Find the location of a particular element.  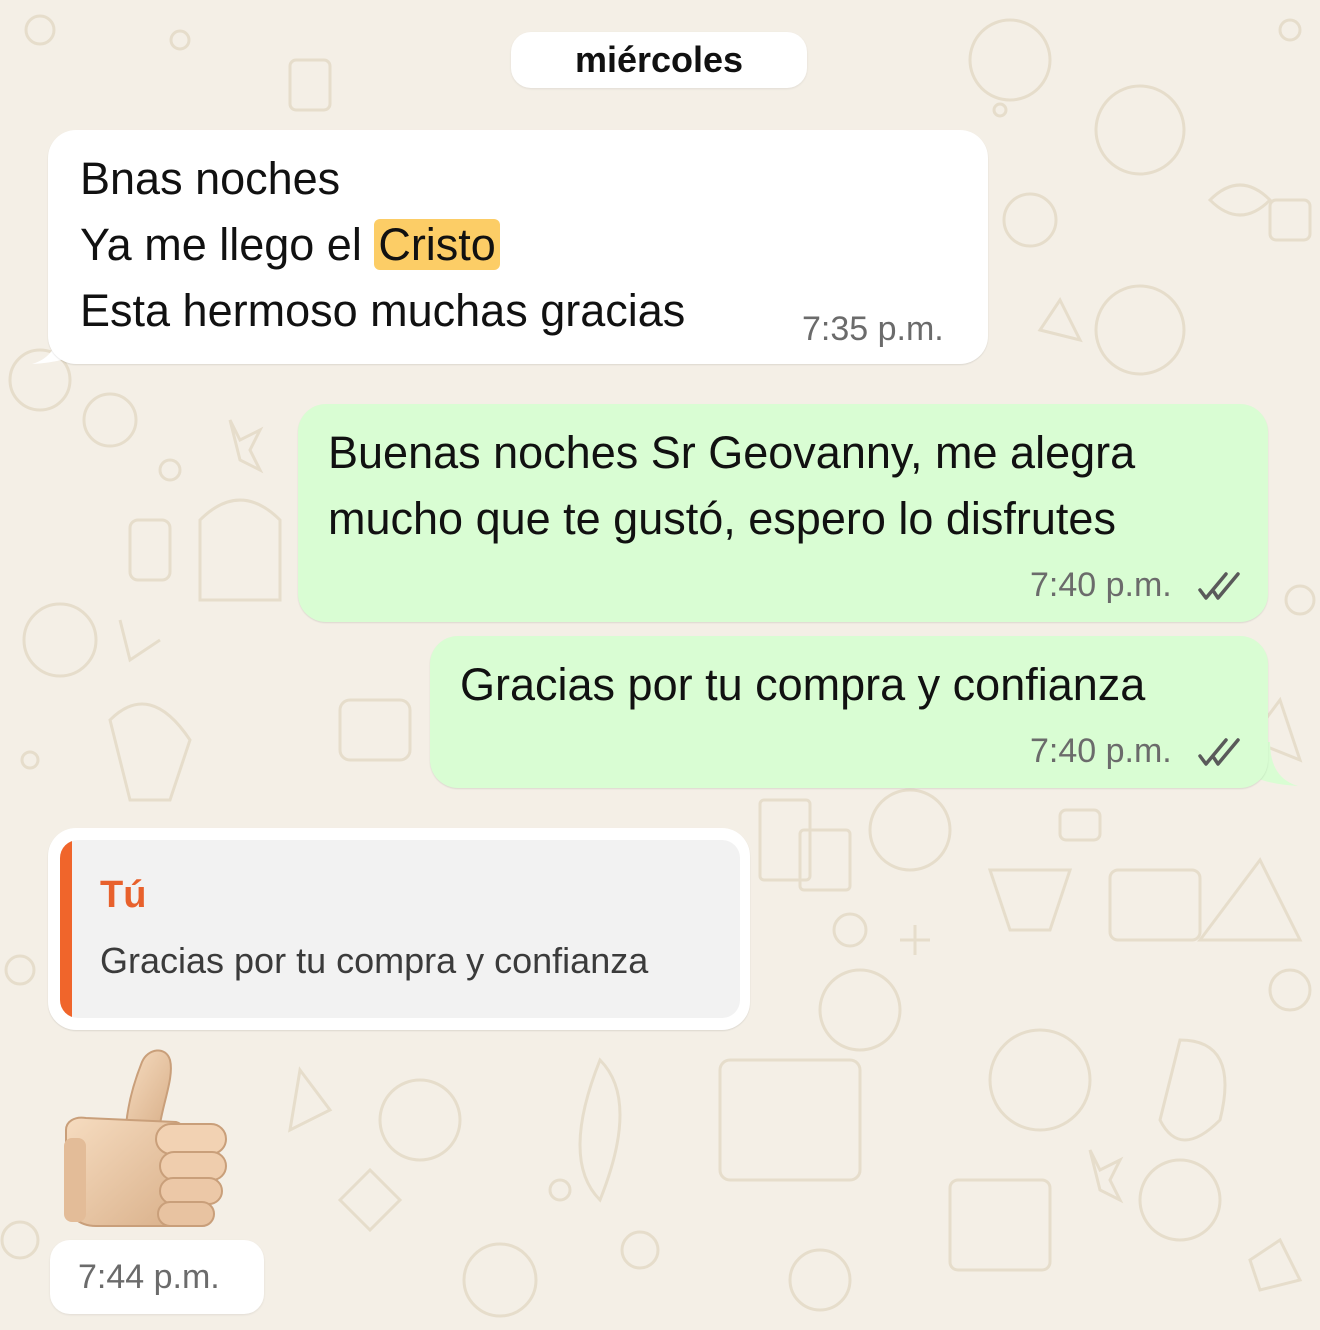

date-separator-label: miércoles is located at coordinates (659, 59).